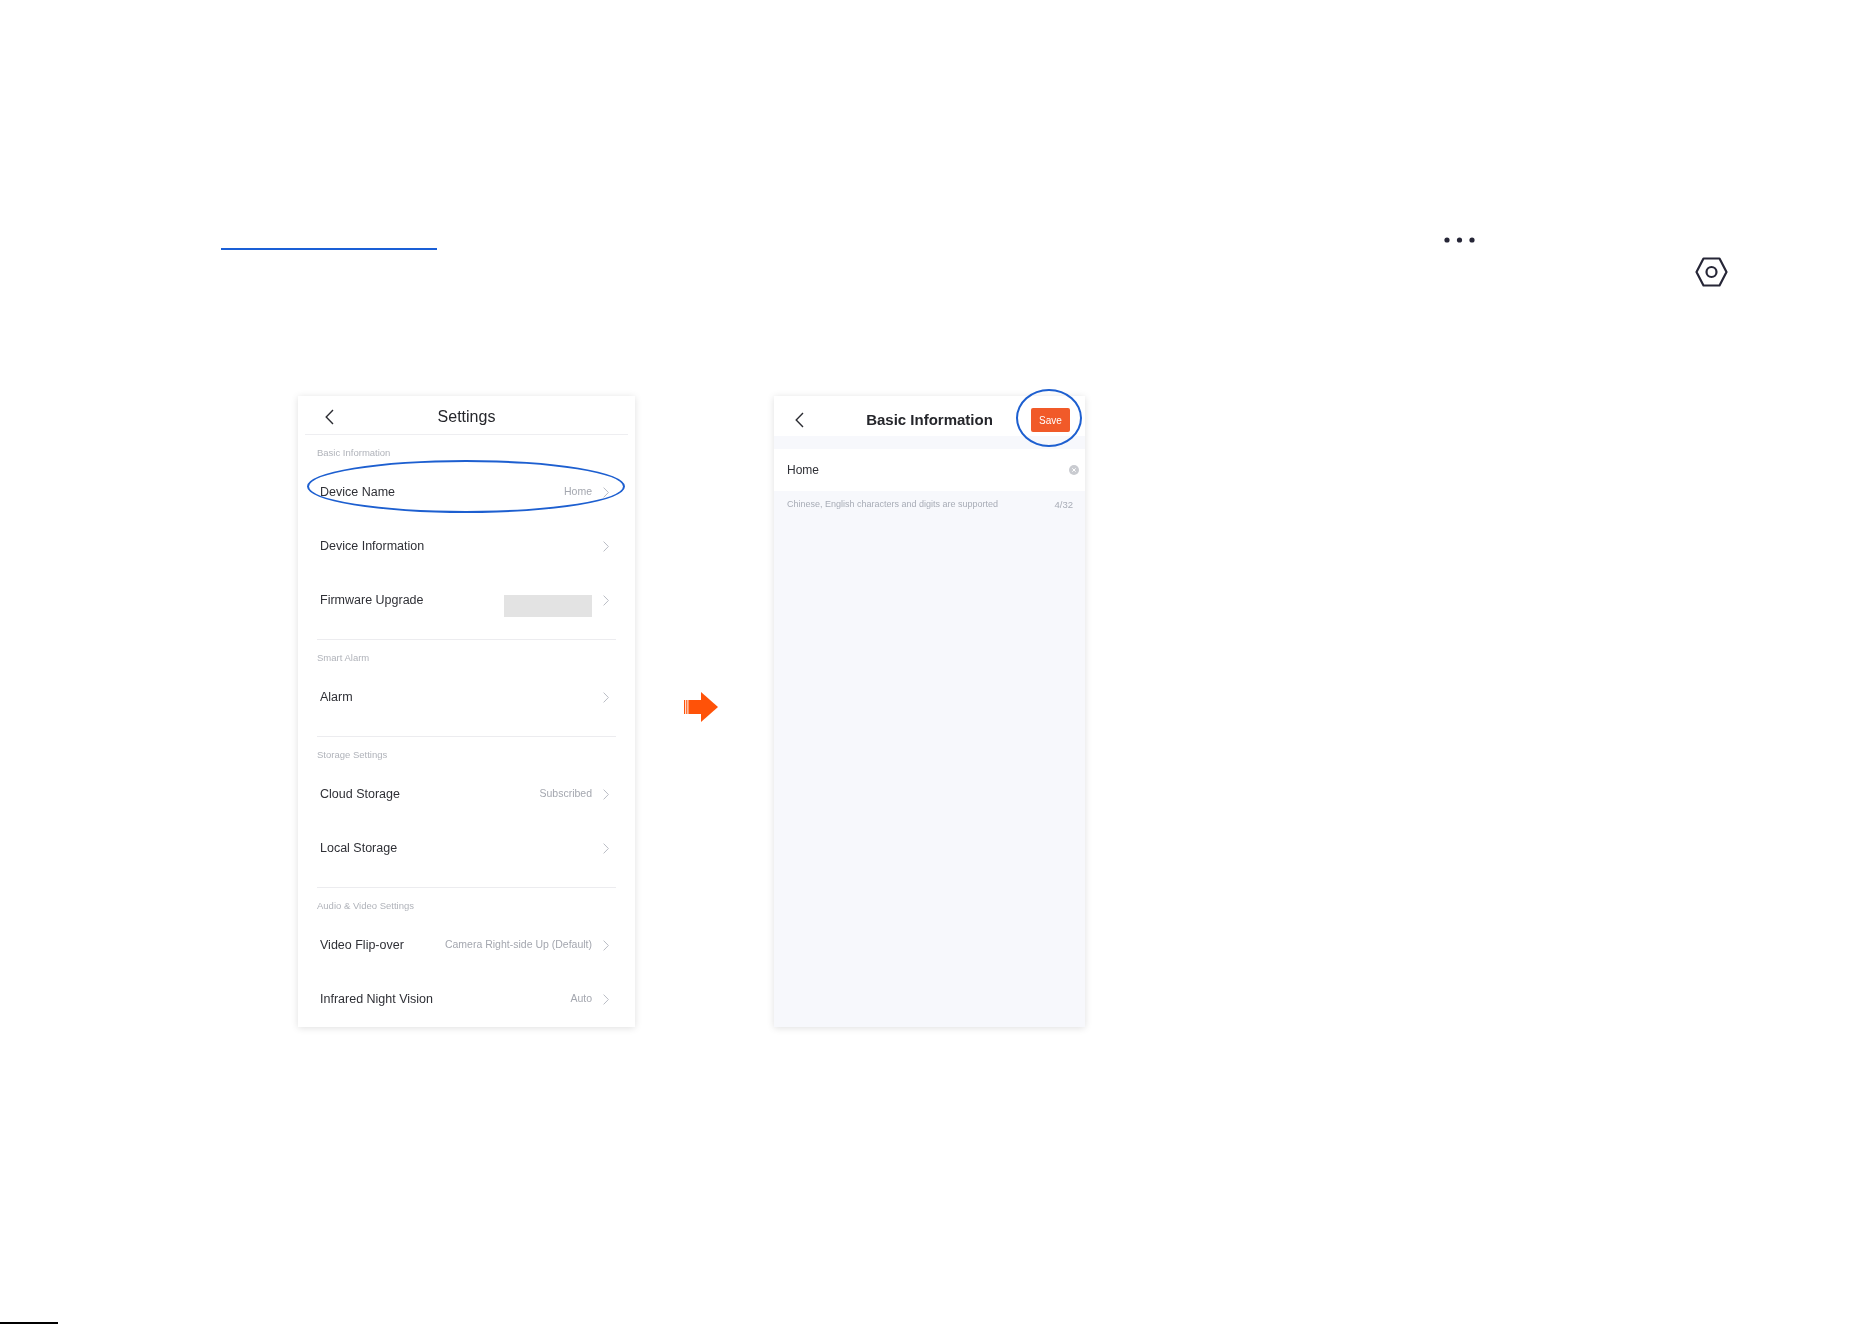  I want to click on setting-value: Camera Right-side Up (Default), so click(518, 945).